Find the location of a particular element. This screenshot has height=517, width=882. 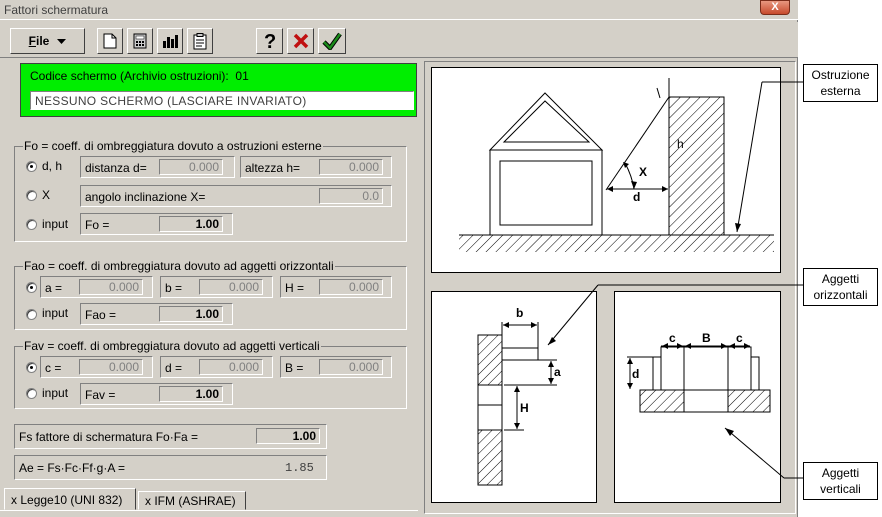

callout-ostruzione-esterna: Ostruzione esterna is located at coordinates (840, 83).